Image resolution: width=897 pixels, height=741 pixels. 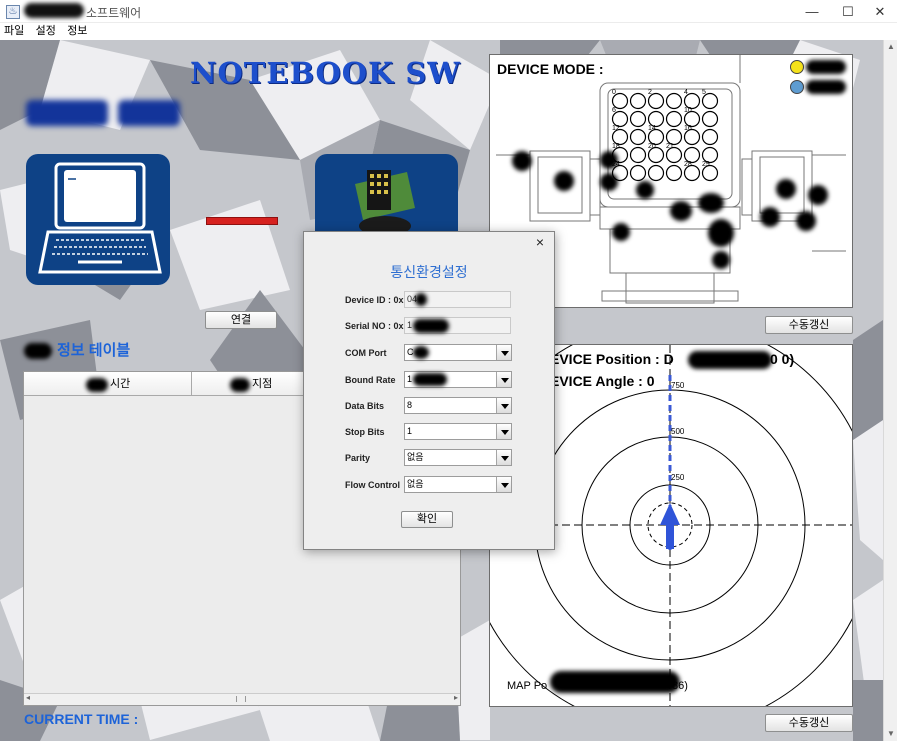 What do you see at coordinates (809, 325) in the screenshot?
I see `refresh-device-button: 수동갱신` at bounding box center [809, 325].